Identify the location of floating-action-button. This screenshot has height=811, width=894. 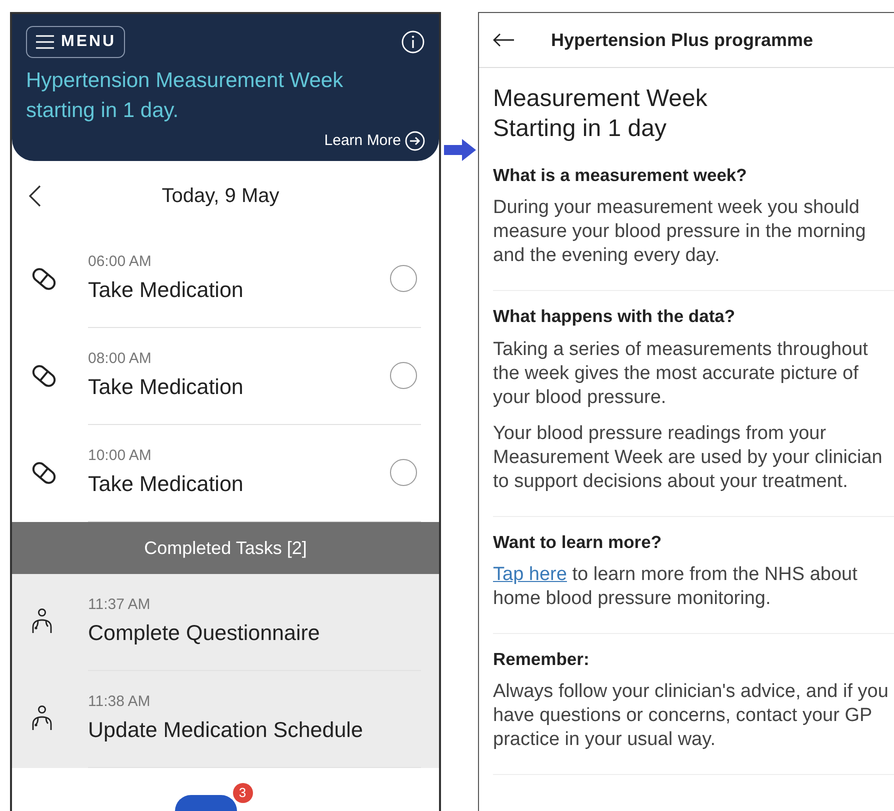
(205, 803).